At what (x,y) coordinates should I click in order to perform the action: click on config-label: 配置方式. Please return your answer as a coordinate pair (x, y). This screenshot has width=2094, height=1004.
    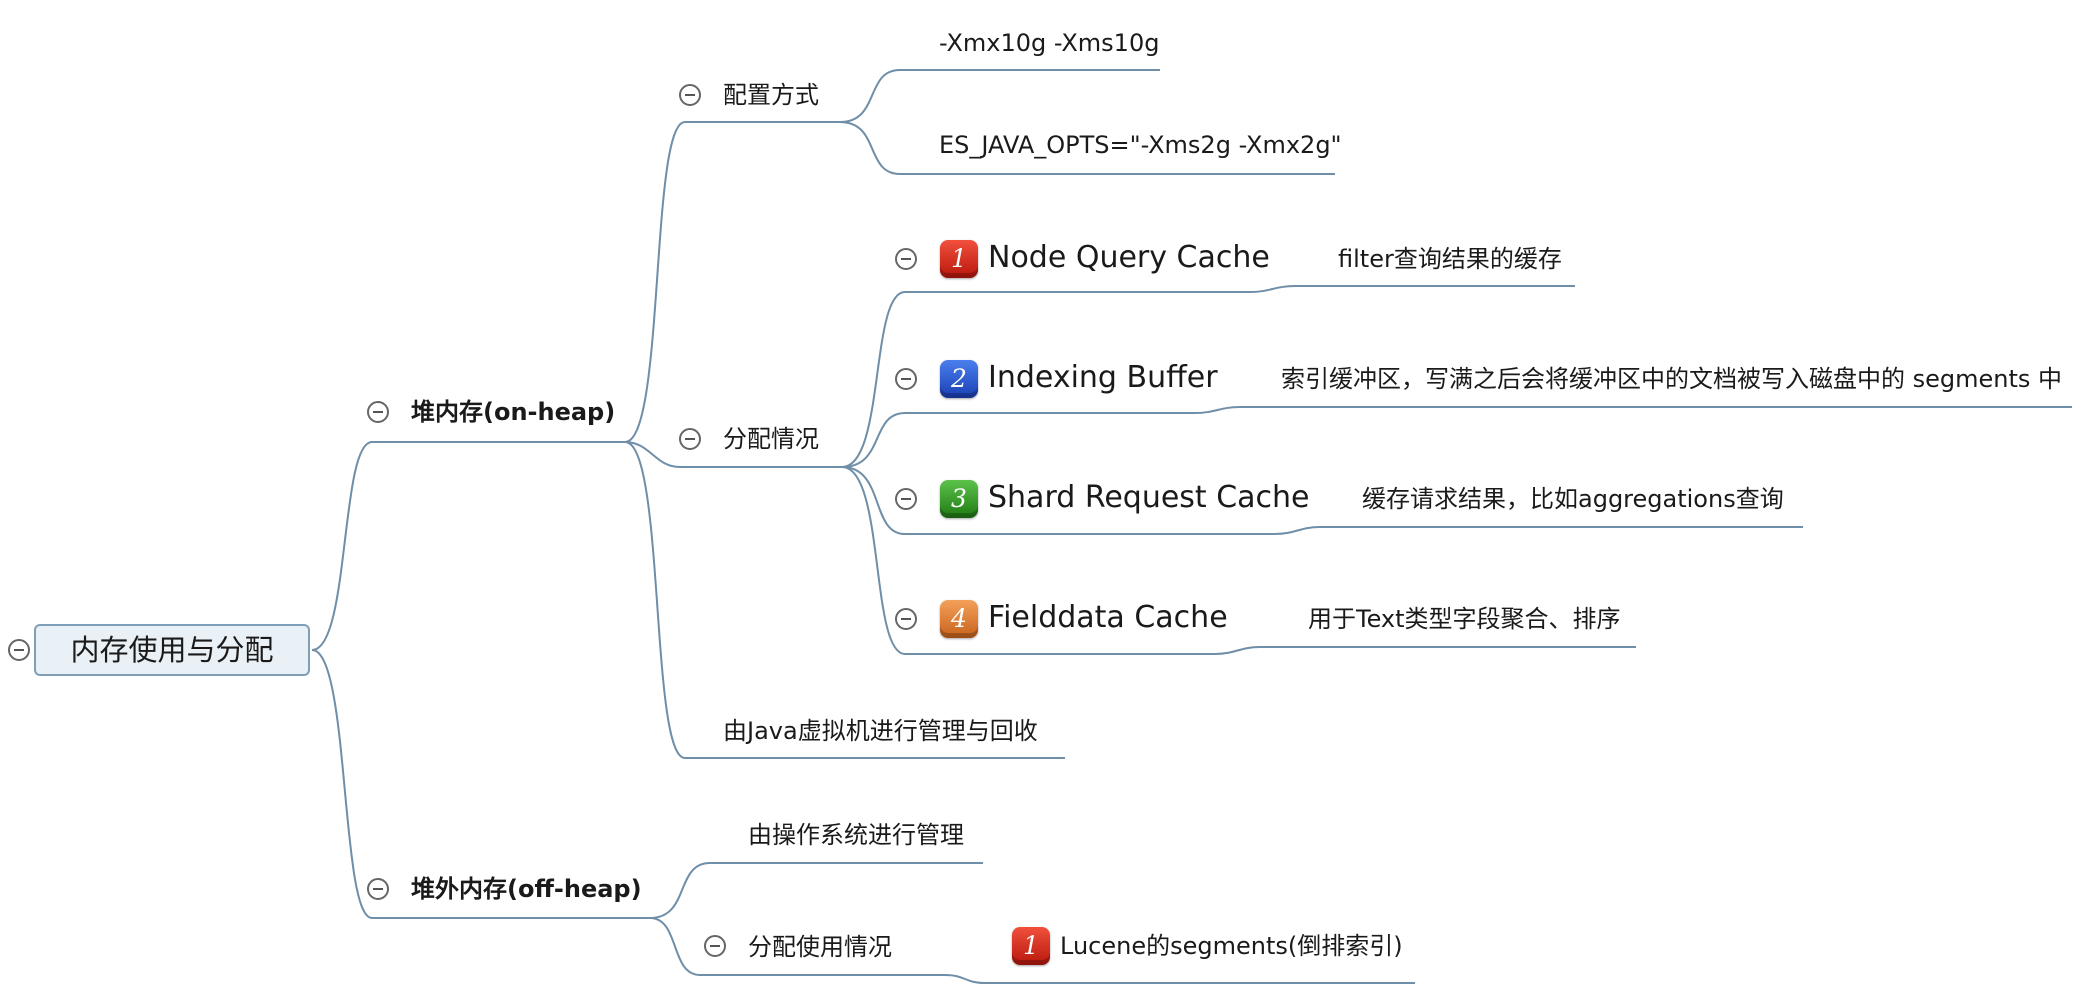
    Looking at the image, I should click on (771, 95).